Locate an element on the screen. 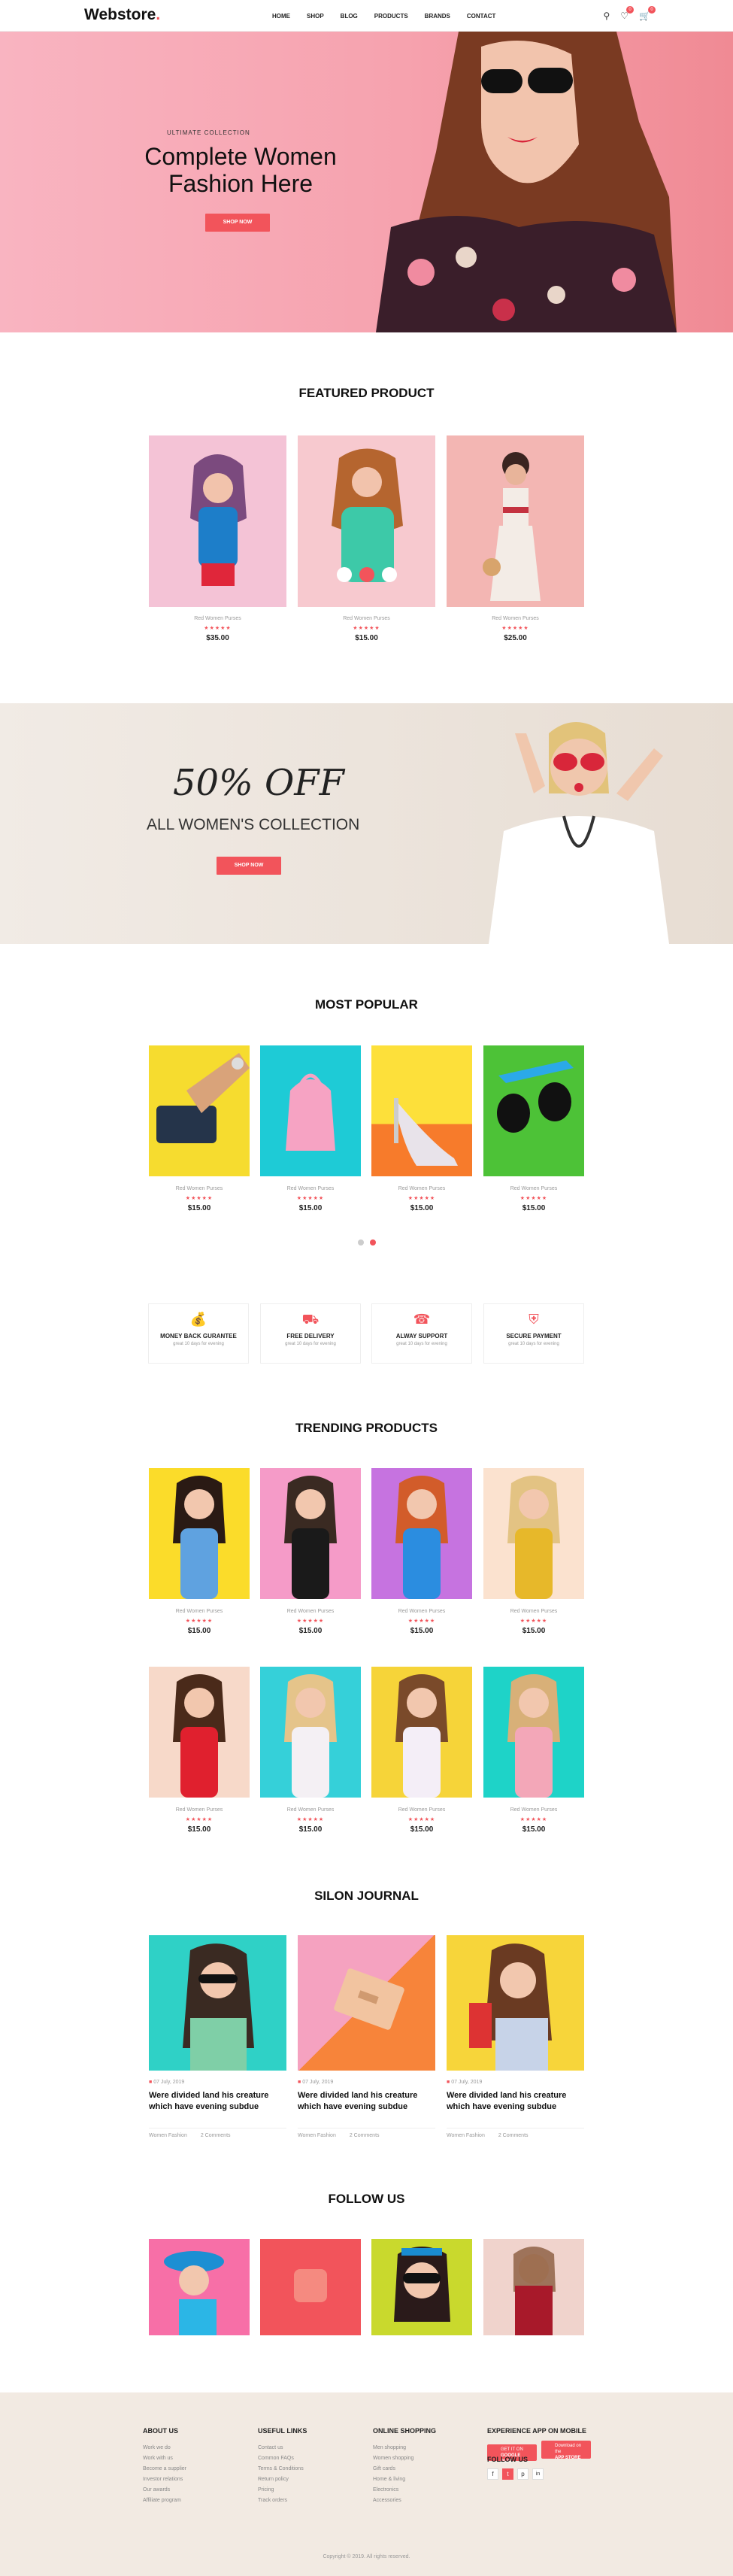  footer-link: Common FAQs is located at coordinates (282, 2458).